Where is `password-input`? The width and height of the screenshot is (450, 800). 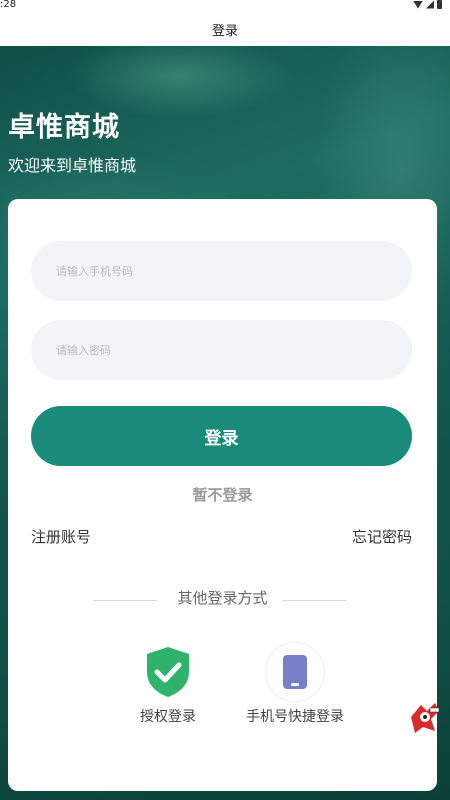
password-input is located at coordinates (221, 350).